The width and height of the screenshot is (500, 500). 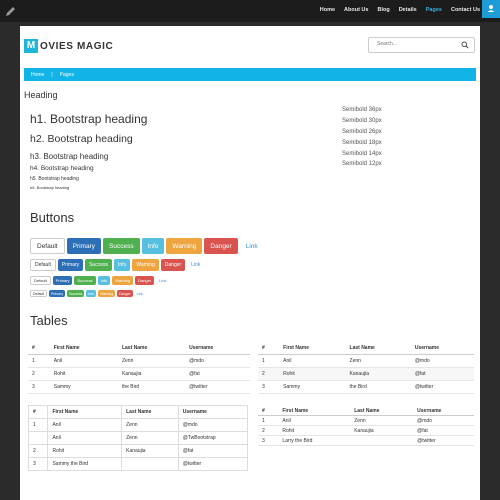 I want to click on table-row: Anil Zenn @TwBootstrap, so click(x=138, y=438).